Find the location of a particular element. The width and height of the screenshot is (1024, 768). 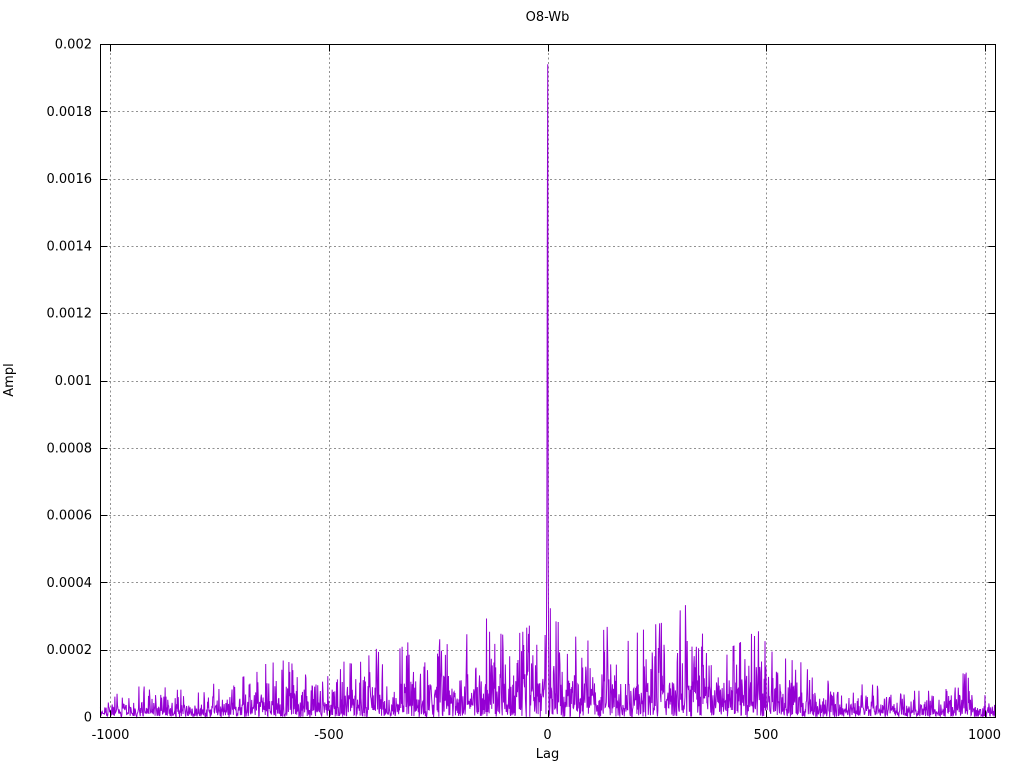

y-tick-label: 0.0018 is located at coordinates (70, 112).